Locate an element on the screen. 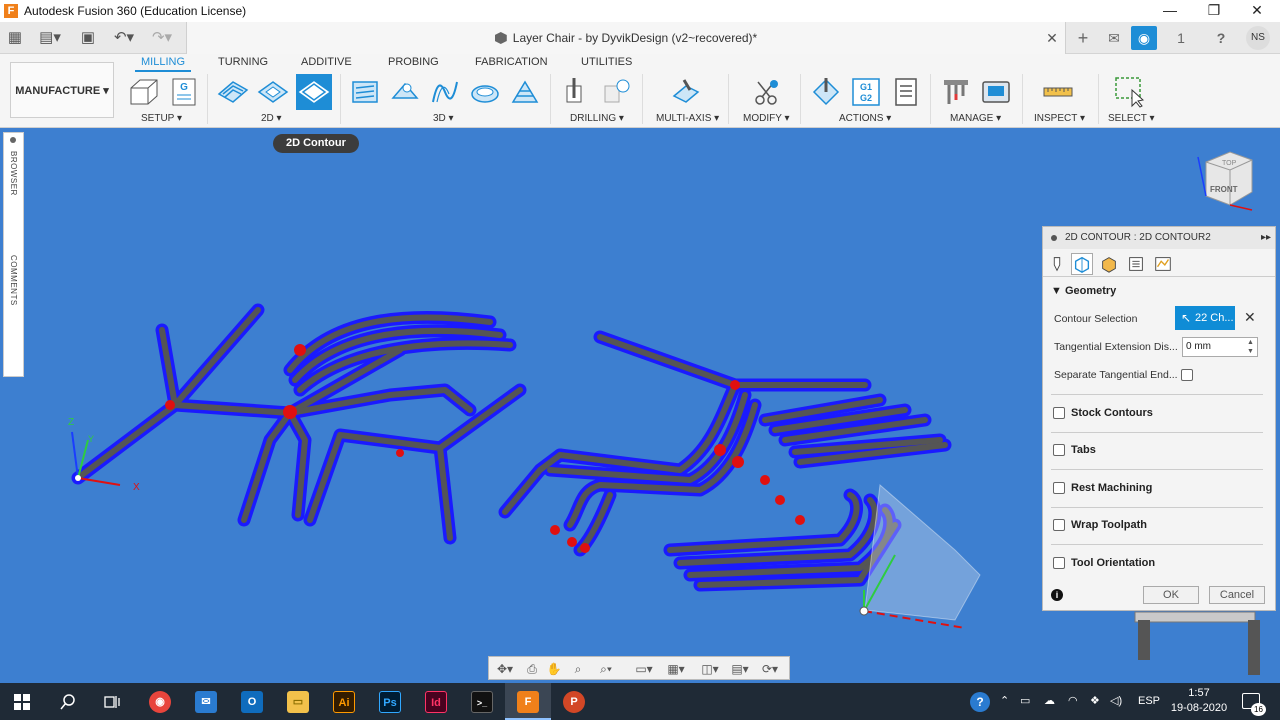 The image size is (1280, 720). rest-machining-label: Rest Machining is located at coordinates (1111, 488).